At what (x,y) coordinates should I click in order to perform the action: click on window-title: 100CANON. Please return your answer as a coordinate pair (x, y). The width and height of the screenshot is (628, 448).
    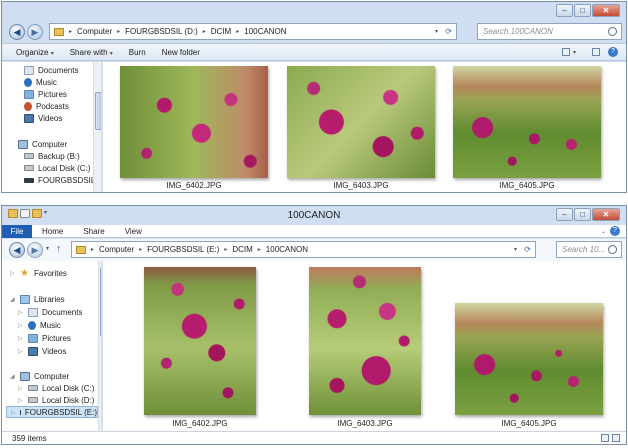
    Looking at the image, I should click on (314, 215).